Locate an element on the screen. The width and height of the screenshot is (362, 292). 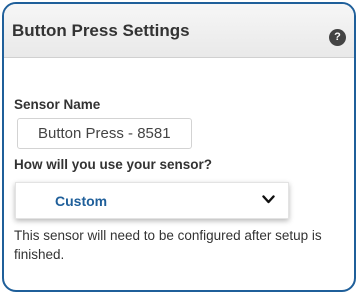
sensor-name-label: Sensor Name is located at coordinates (57, 104).